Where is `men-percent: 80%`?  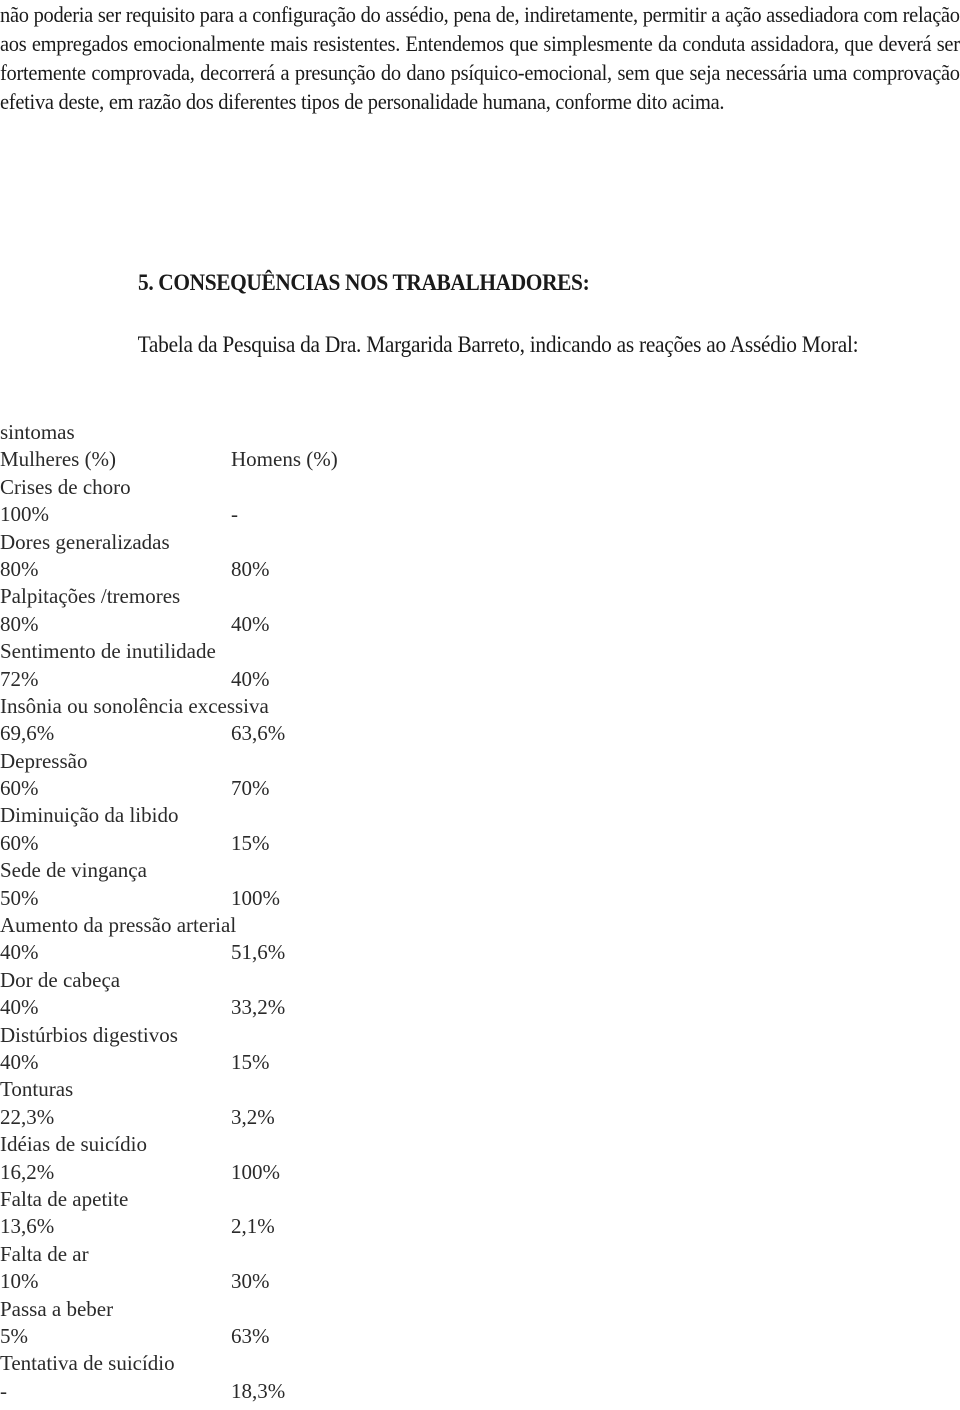
men-percent: 80% is located at coordinates (250, 568).